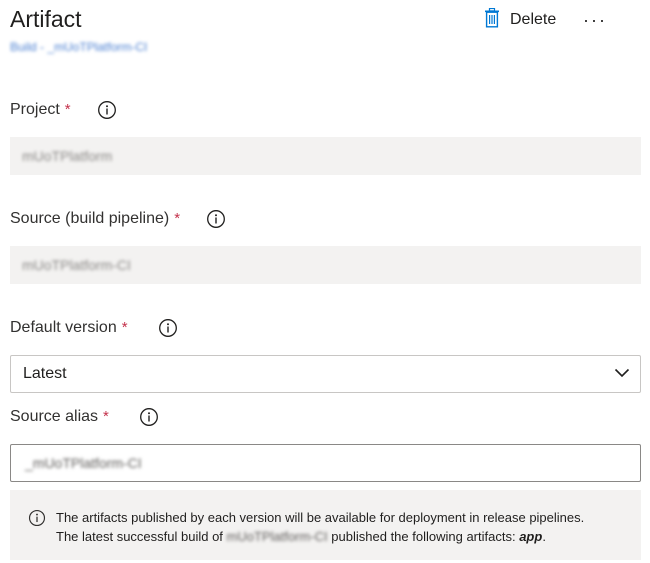 Image resolution: width=650 pixels, height=563 pixels. What do you see at coordinates (325, 374) in the screenshot?
I see `default-version-dropdown: Latest` at bounding box center [325, 374].